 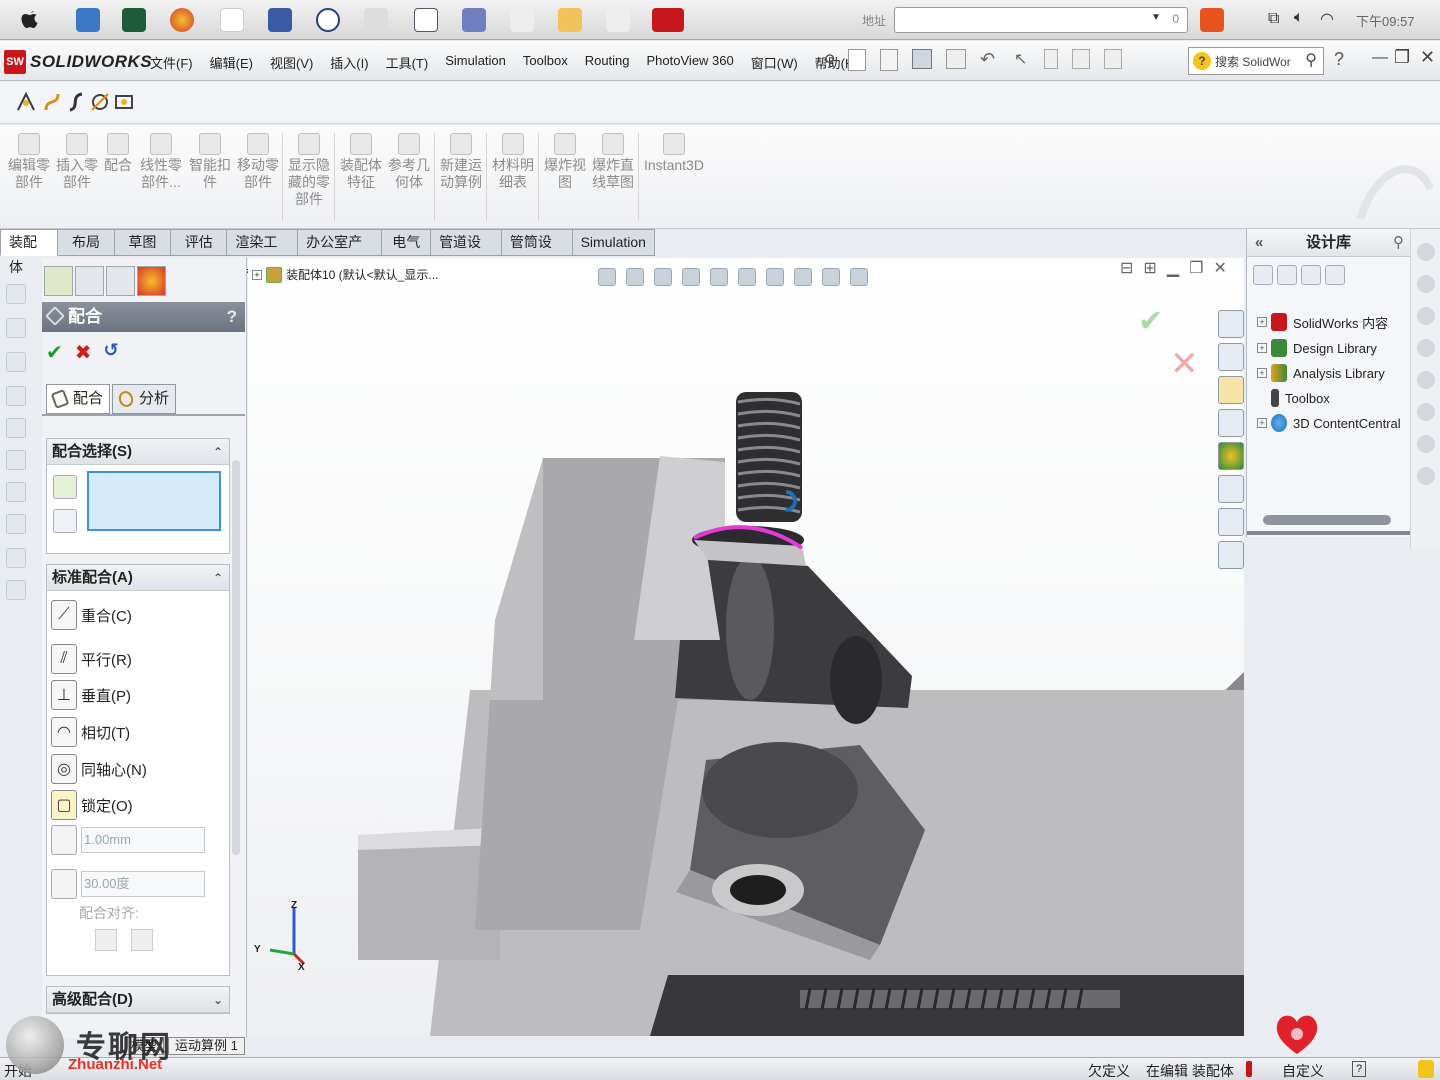 What do you see at coordinates (1231, 390) in the screenshot?
I see `file-explorer-icon` at bounding box center [1231, 390].